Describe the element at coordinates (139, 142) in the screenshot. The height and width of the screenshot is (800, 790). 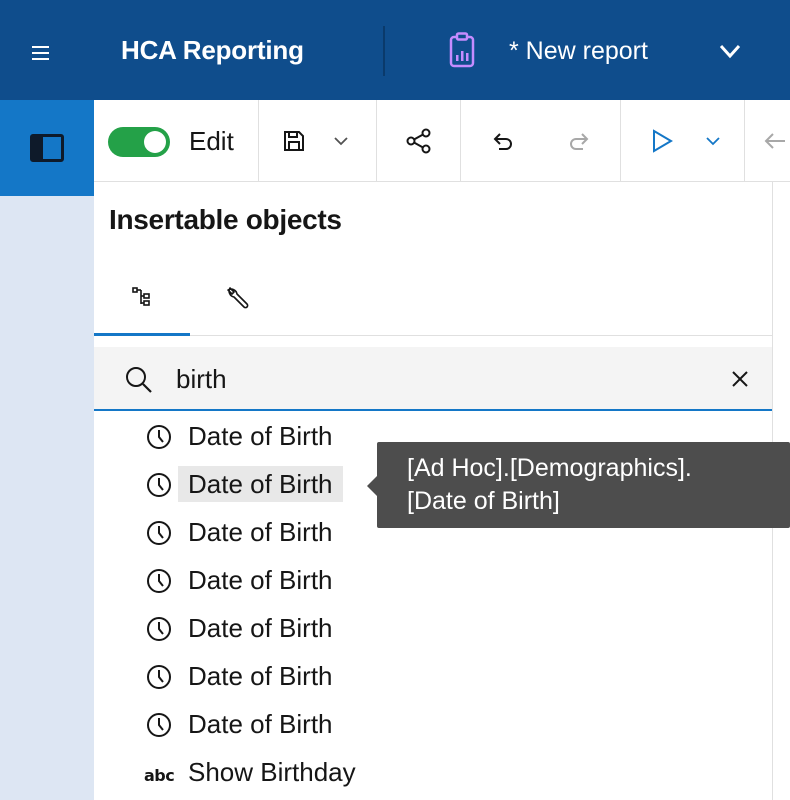
I see `edit-toggle` at that location.